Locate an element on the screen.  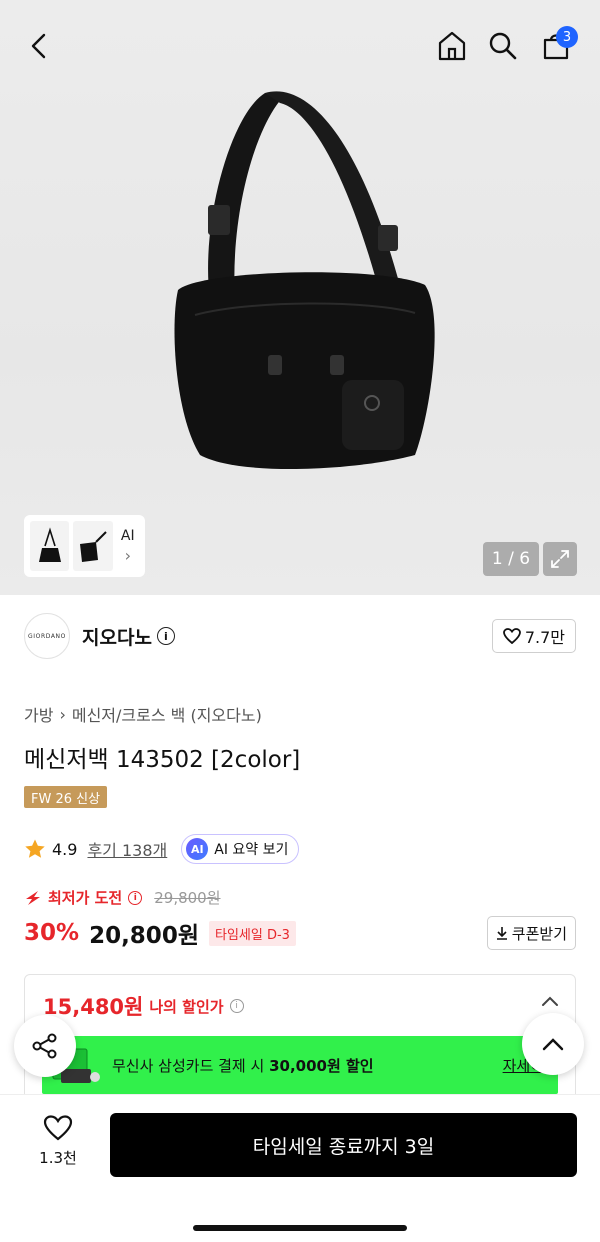
image-pager: 1 / 6 is located at coordinates (511, 559).